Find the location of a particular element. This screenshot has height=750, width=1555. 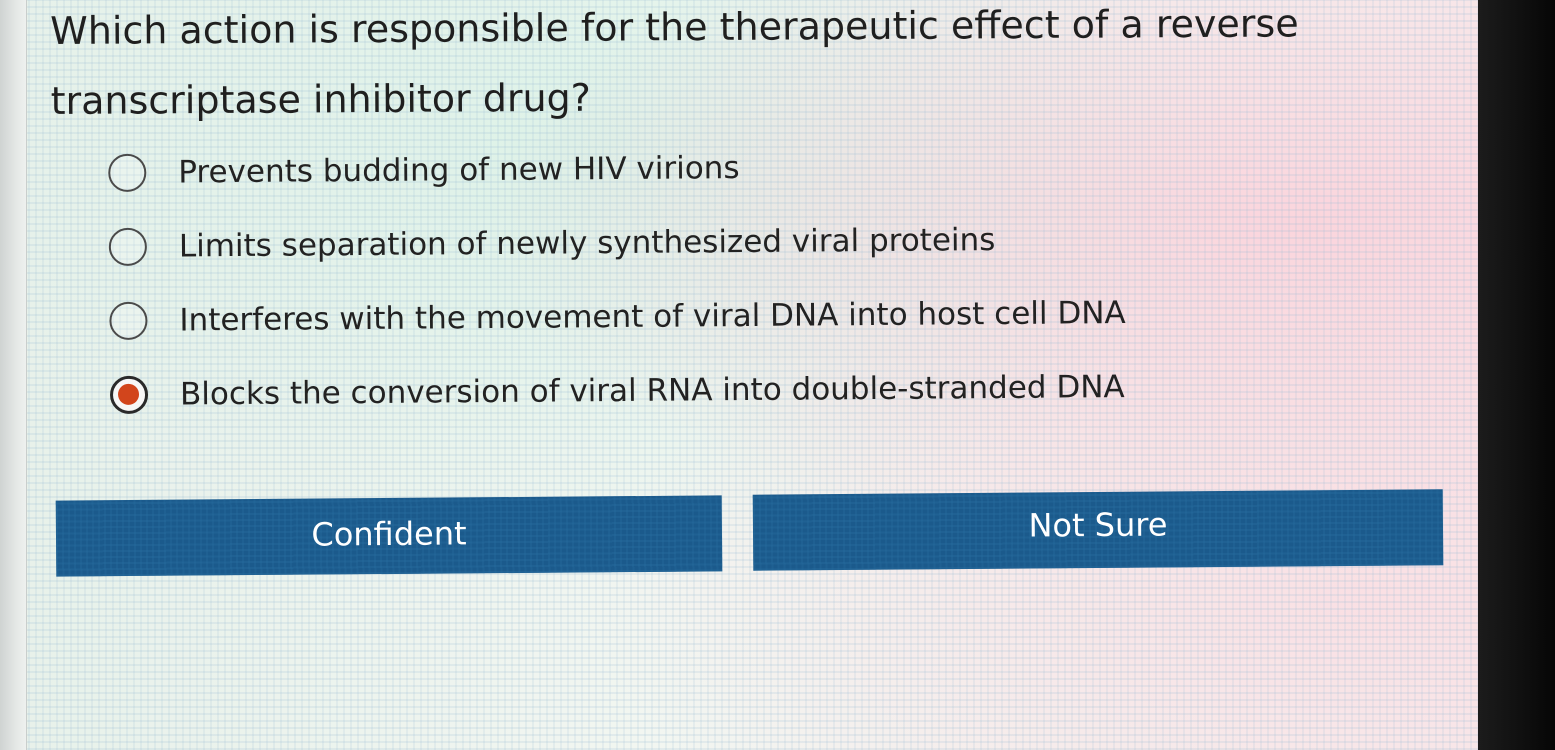

left-rail is located at coordinates (13, 375).